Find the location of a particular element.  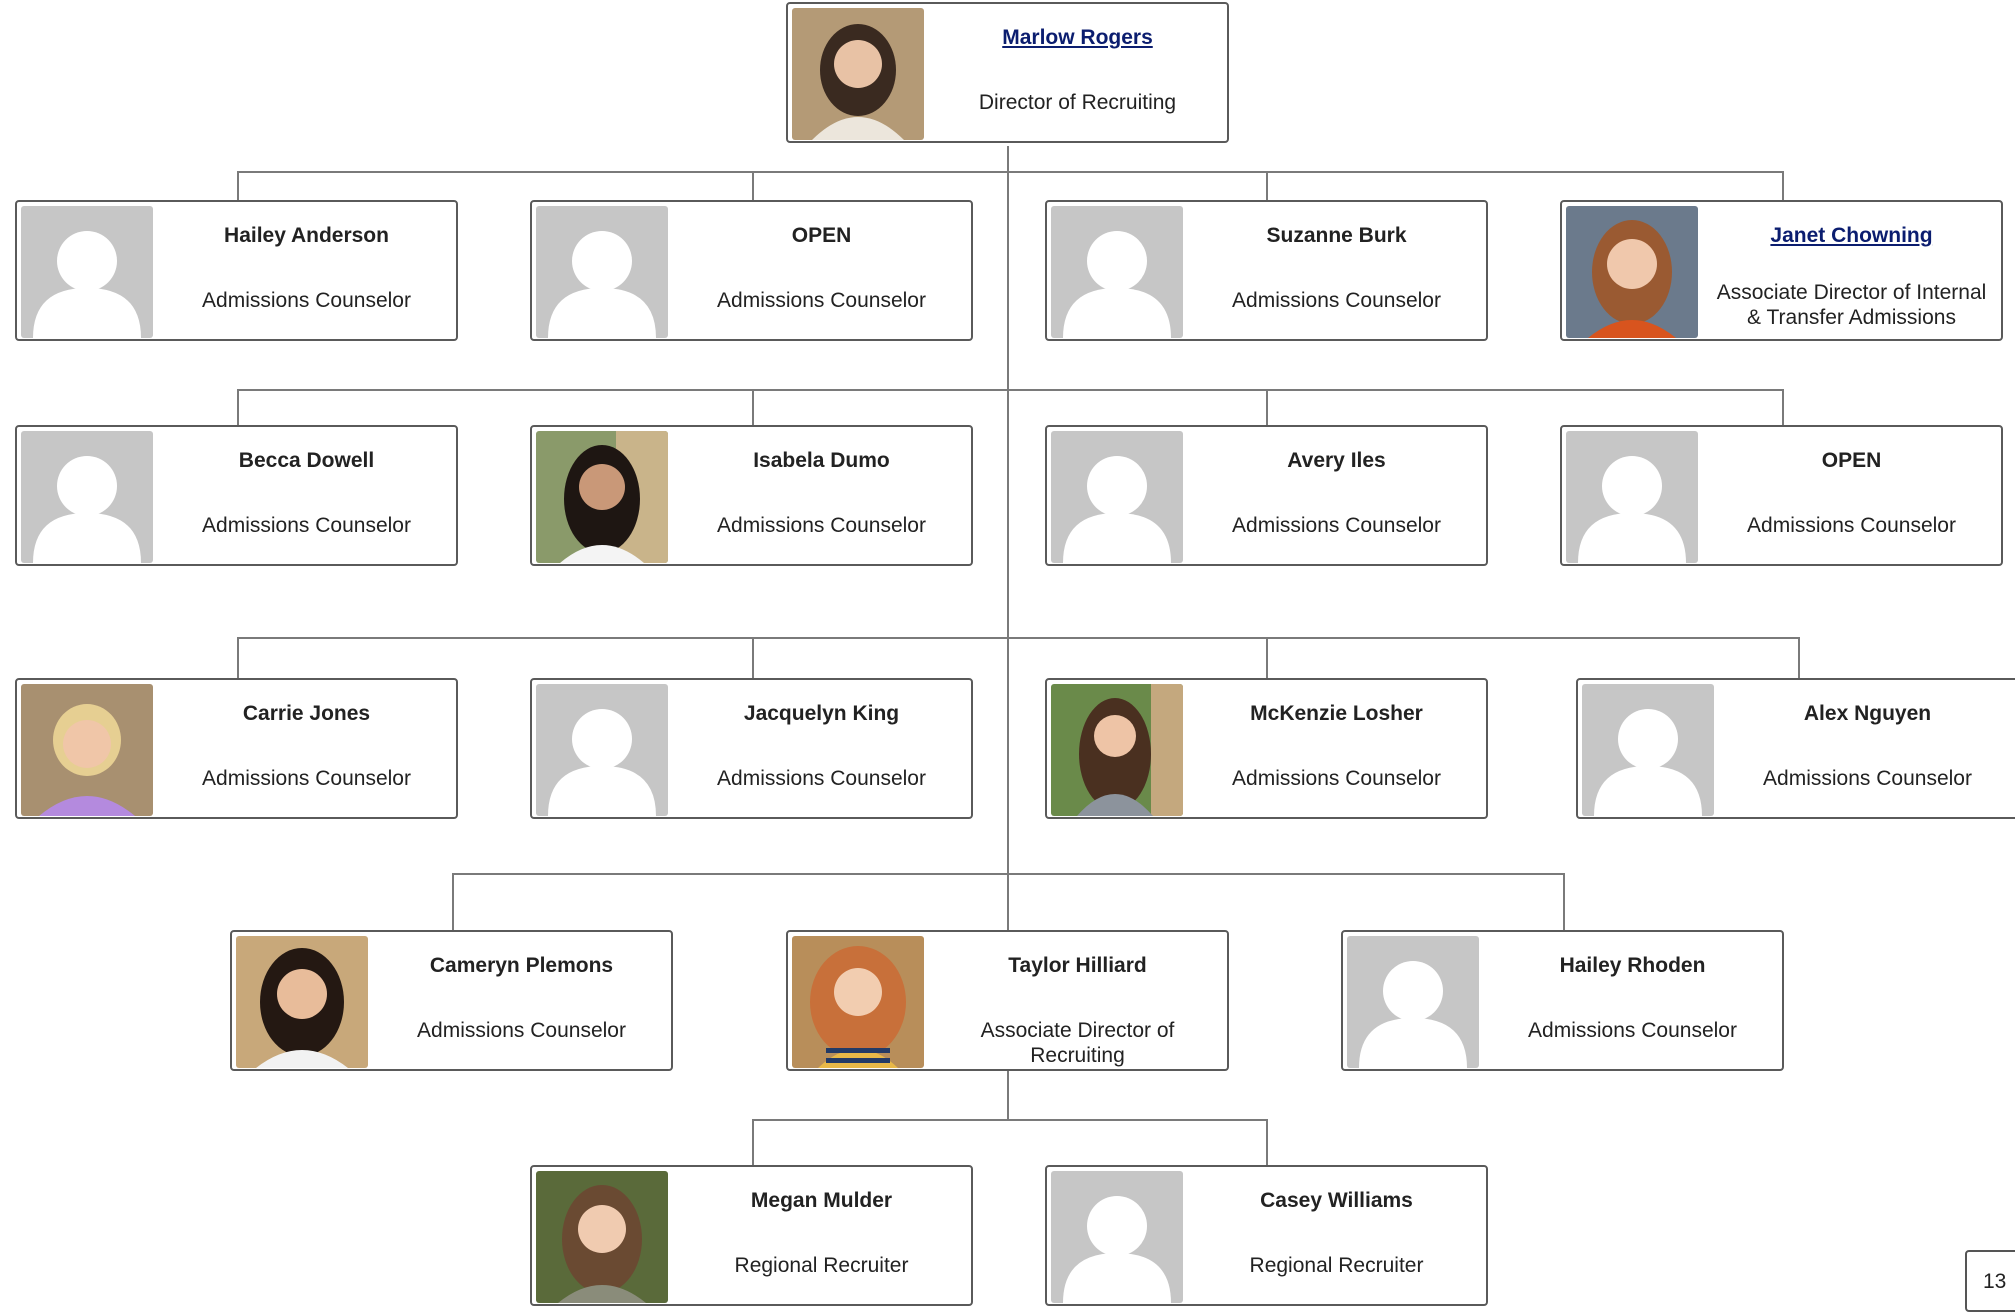

org-card: Carrie Jones Admissions Counselor is located at coordinates (236, 748).